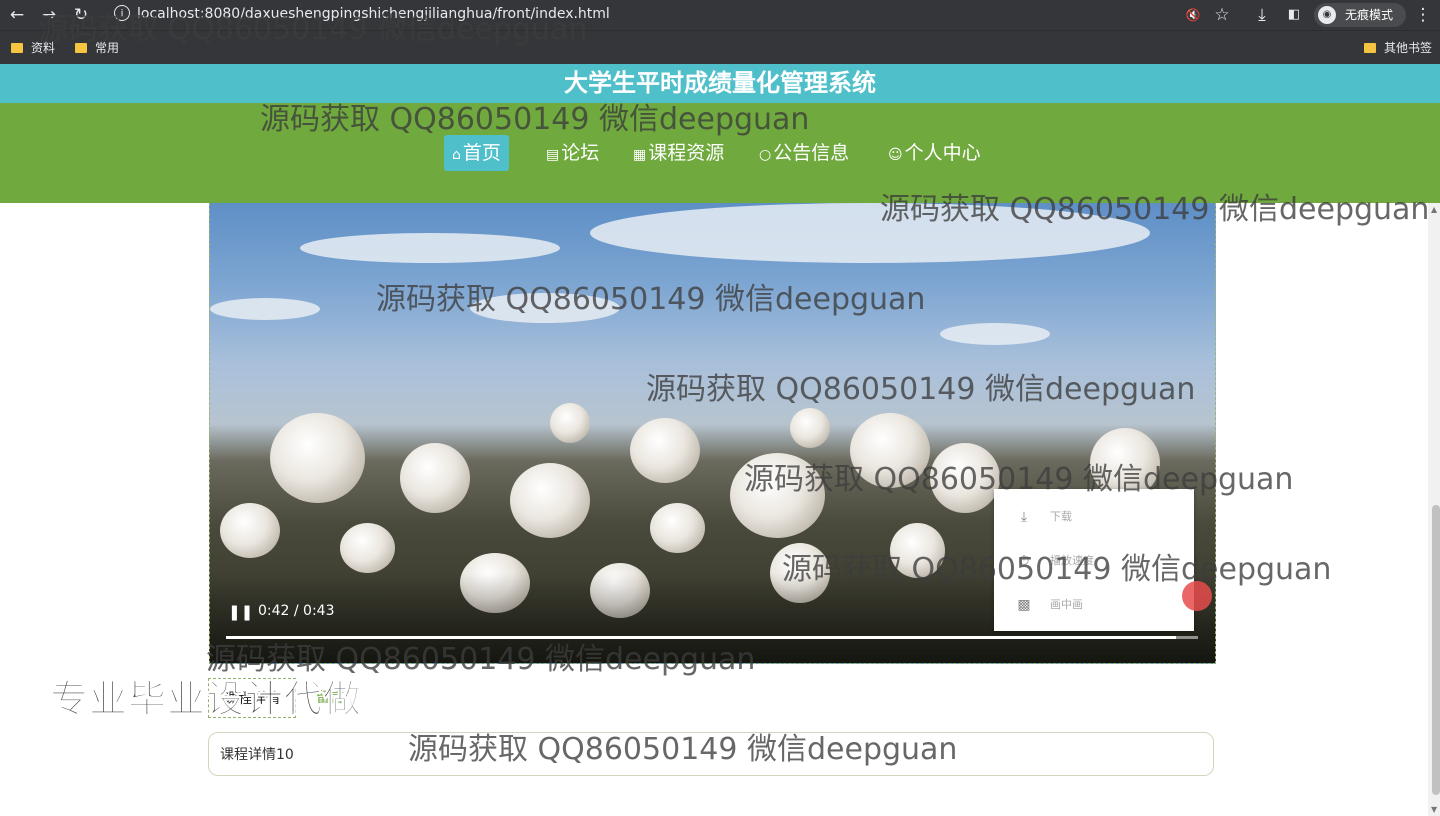 This screenshot has height=816, width=1440. I want to click on bookmark-label: 其他书签, so click(1408, 48).